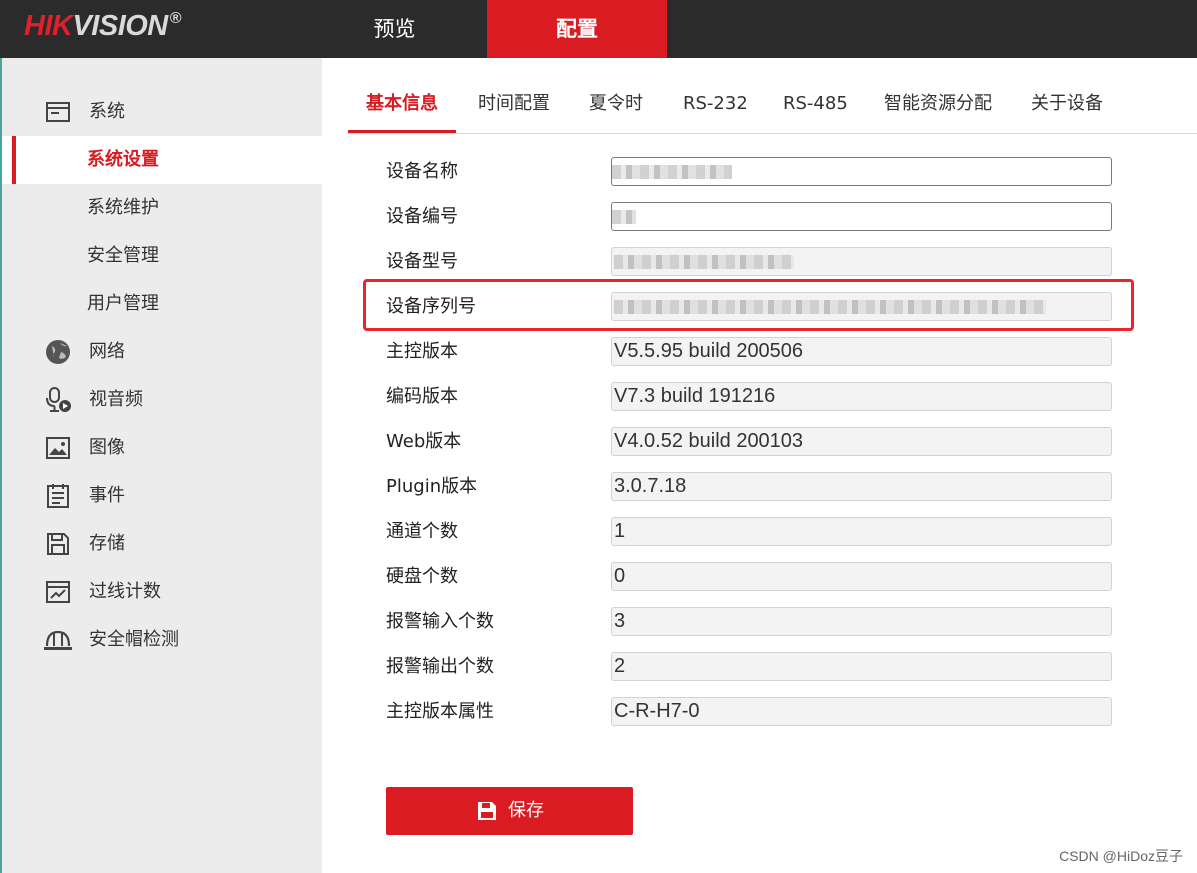 The height and width of the screenshot is (873, 1197). I want to click on sidebar-item-label: 图像, so click(107, 447).